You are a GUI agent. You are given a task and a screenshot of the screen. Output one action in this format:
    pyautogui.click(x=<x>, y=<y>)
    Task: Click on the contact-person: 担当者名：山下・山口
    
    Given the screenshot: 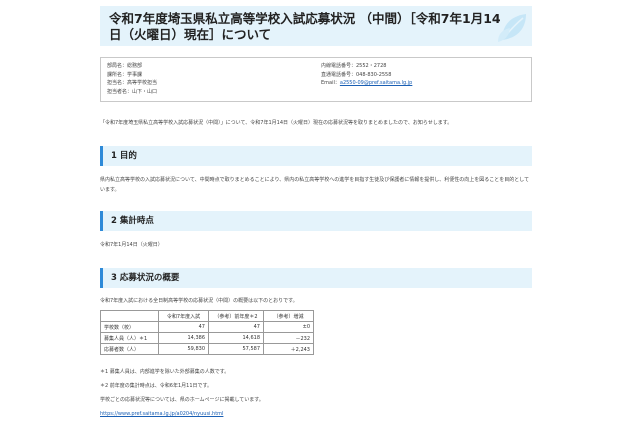 What is the action you would take?
    pyautogui.click(x=132, y=91)
    